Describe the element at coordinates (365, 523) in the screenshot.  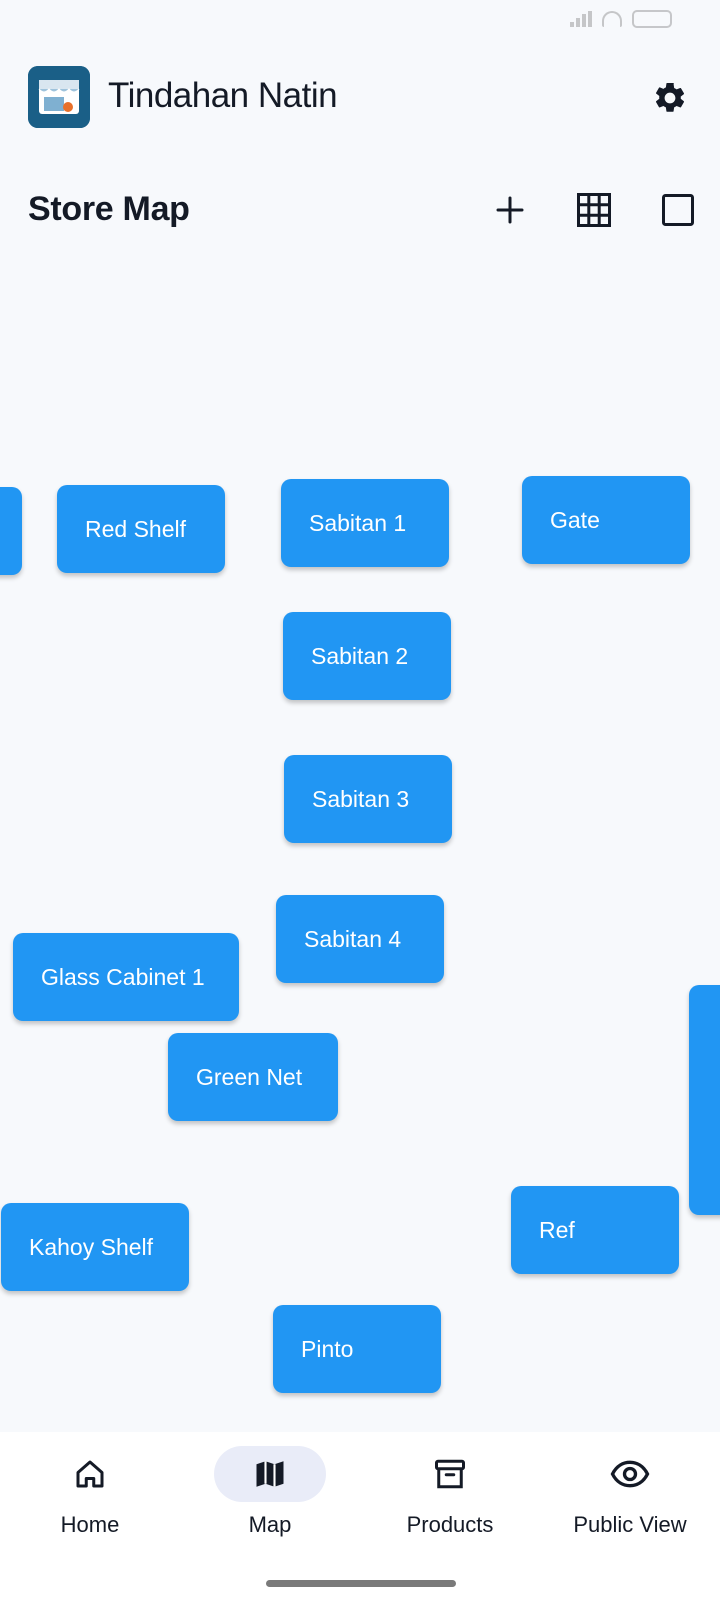
I see `map-node-sabitan-1: Sabitan 1` at that location.